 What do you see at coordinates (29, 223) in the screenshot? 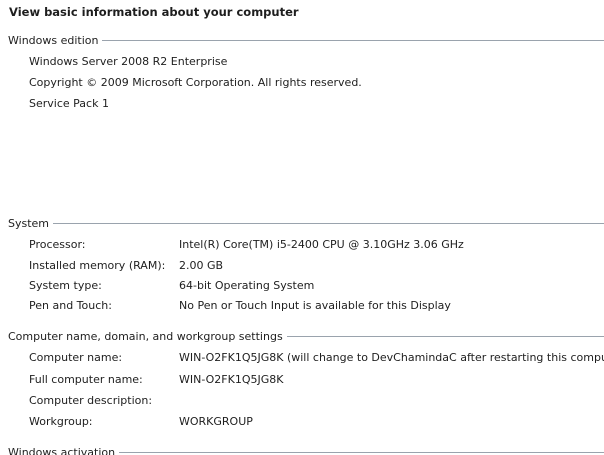
I see `section-header-system: System` at bounding box center [29, 223].